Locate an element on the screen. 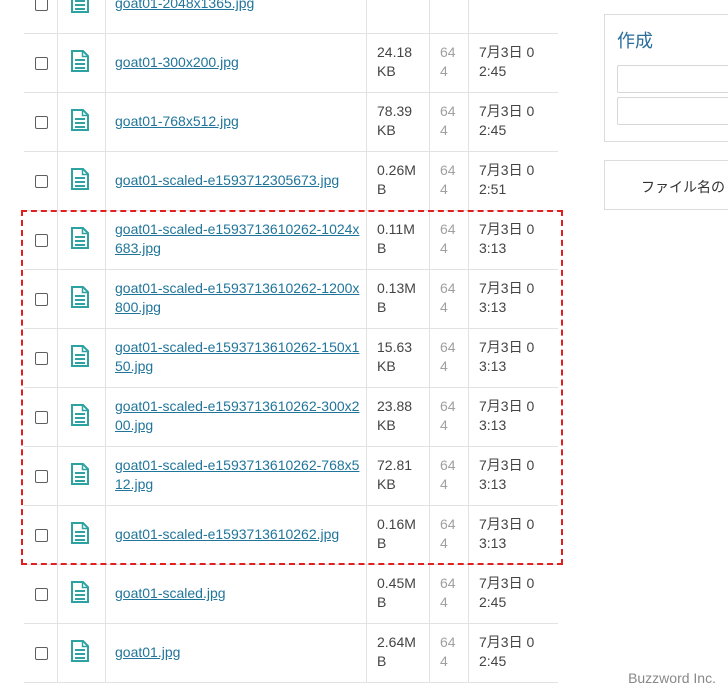  file-date: 2:45 is located at coordinates (510, 1).